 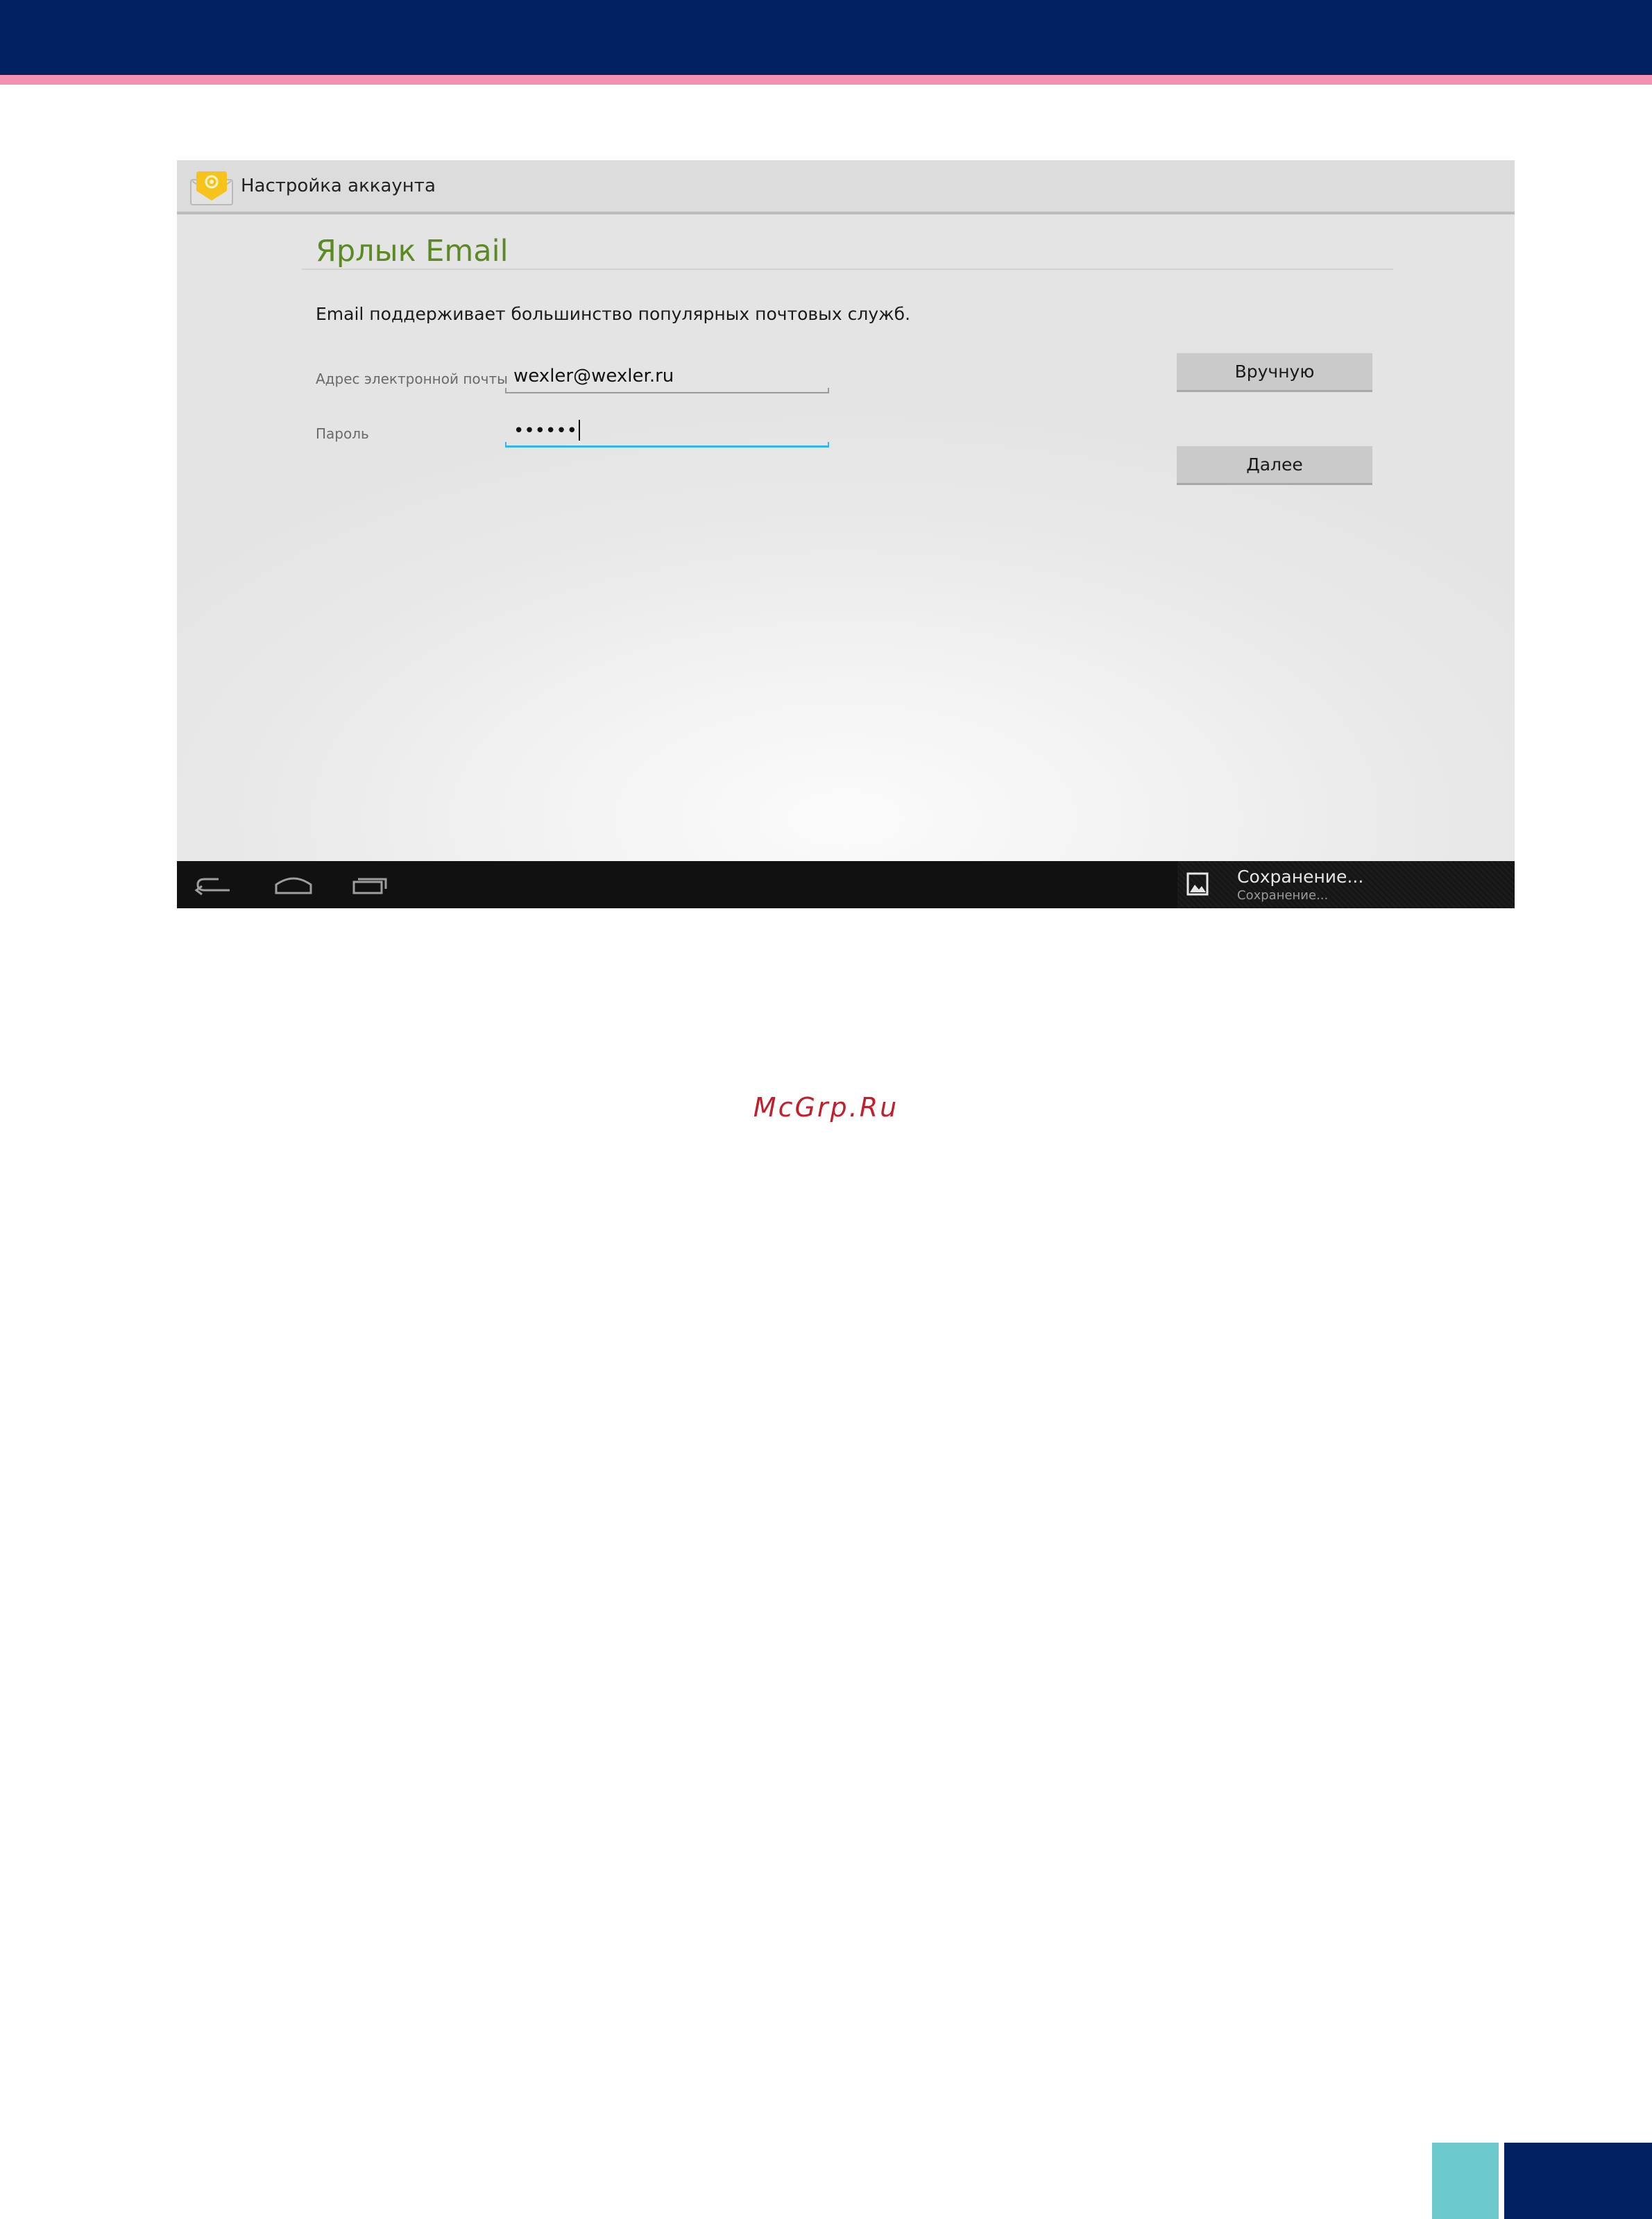 What do you see at coordinates (1274, 372) in the screenshot?
I see `manual-setup-button: Вручную` at bounding box center [1274, 372].